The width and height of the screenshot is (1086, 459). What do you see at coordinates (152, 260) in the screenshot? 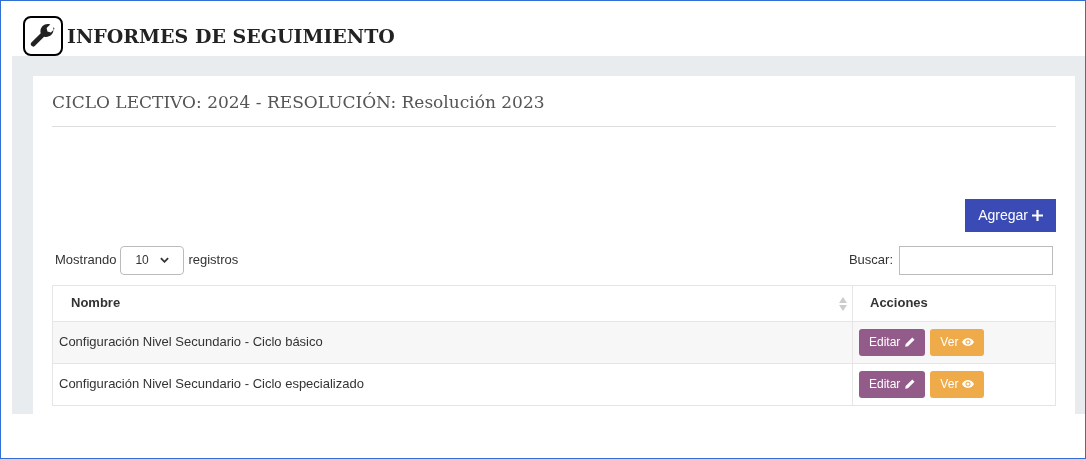
I see `page-size-select: 10` at bounding box center [152, 260].